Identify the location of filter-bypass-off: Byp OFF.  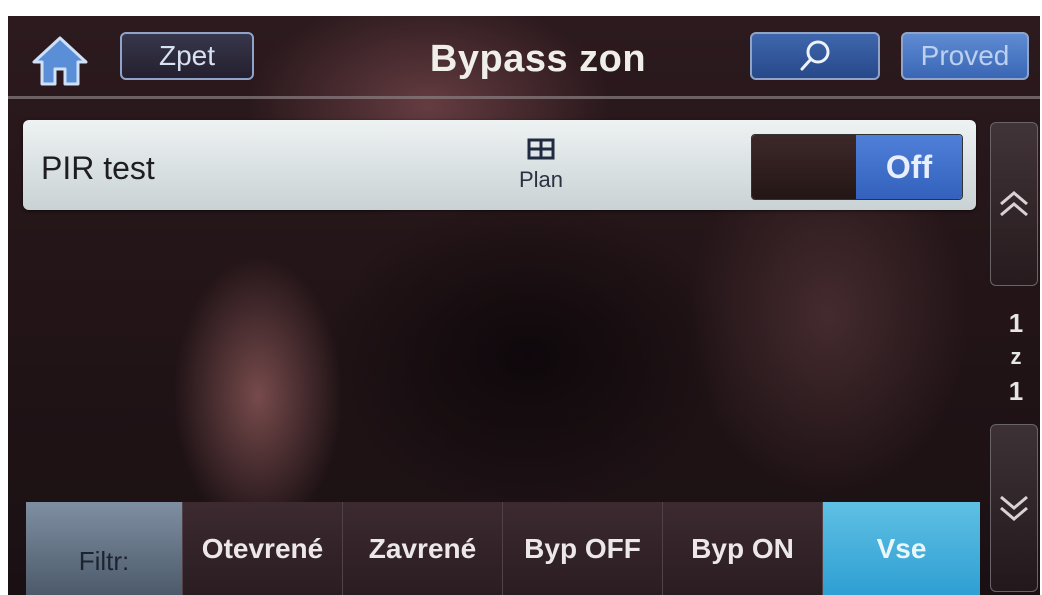
(582, 548).